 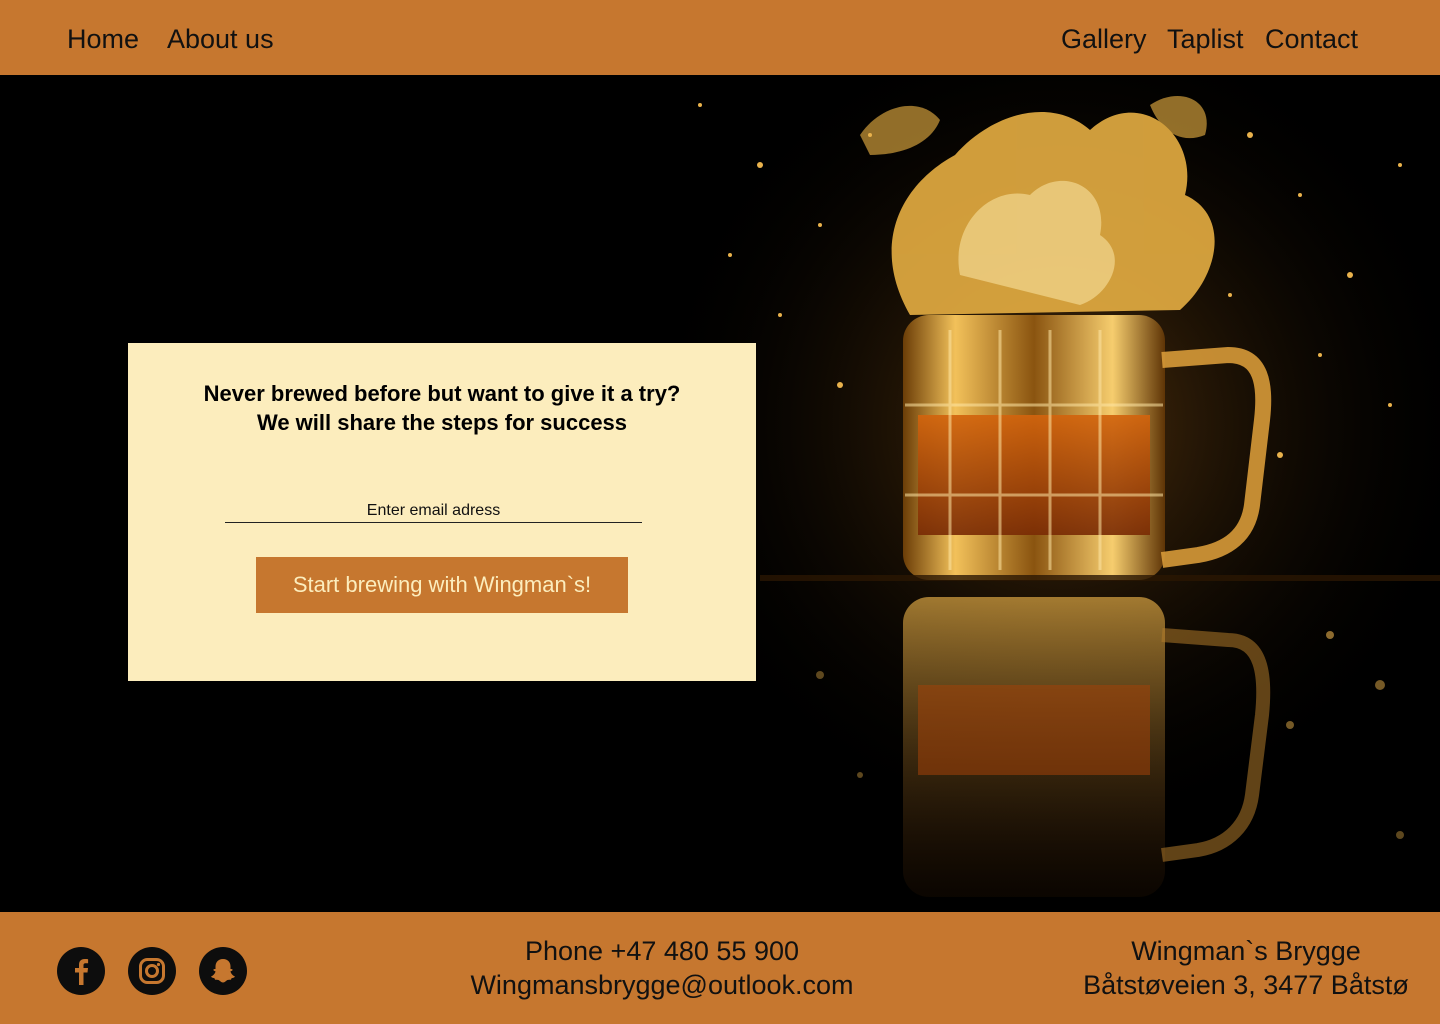 What do you see at coordinates (220, 39) in the screenshot?
I see `nav-about-us: About us` at bounding box center [220, 39].